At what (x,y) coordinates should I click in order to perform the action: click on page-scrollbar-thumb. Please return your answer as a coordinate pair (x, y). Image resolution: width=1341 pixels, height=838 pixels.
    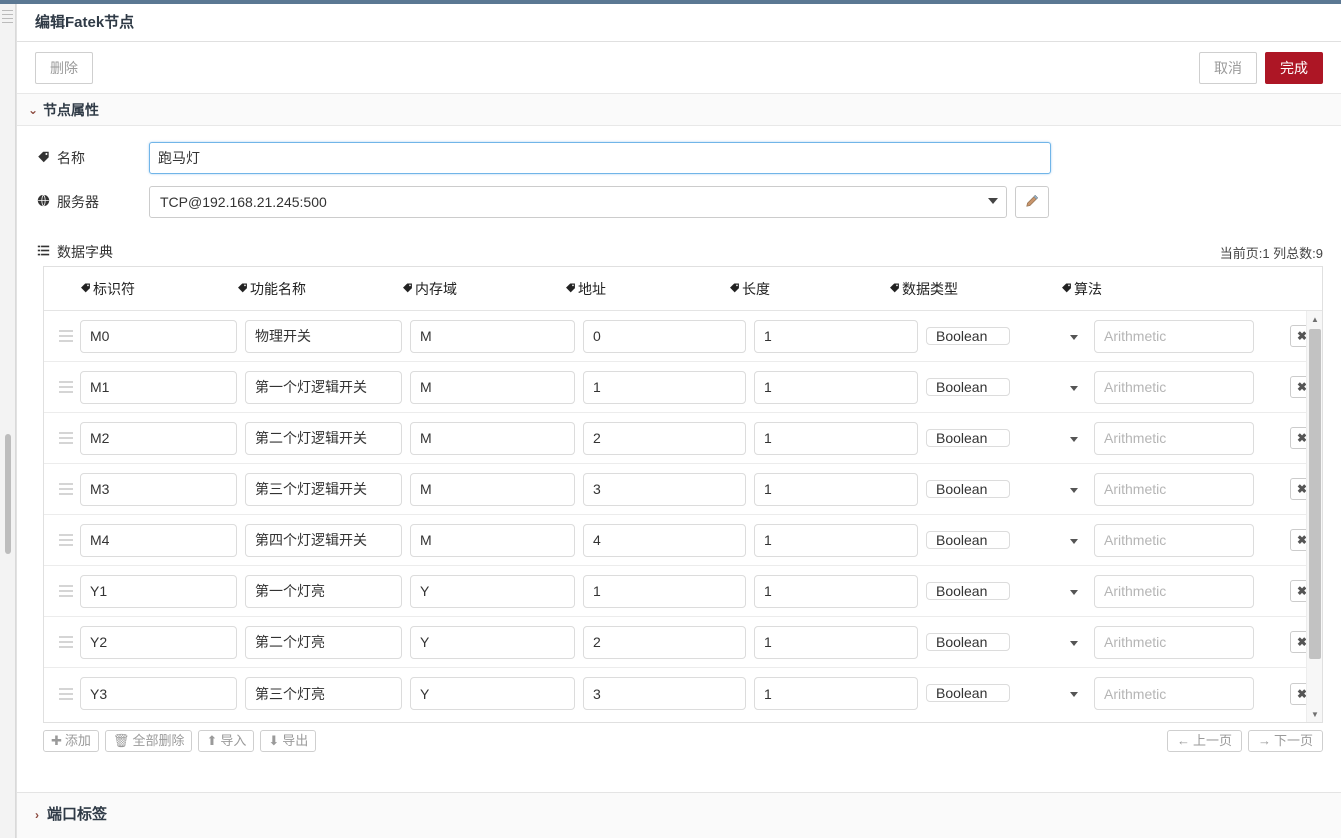
    Looking at the image, I should click on (8, 494).